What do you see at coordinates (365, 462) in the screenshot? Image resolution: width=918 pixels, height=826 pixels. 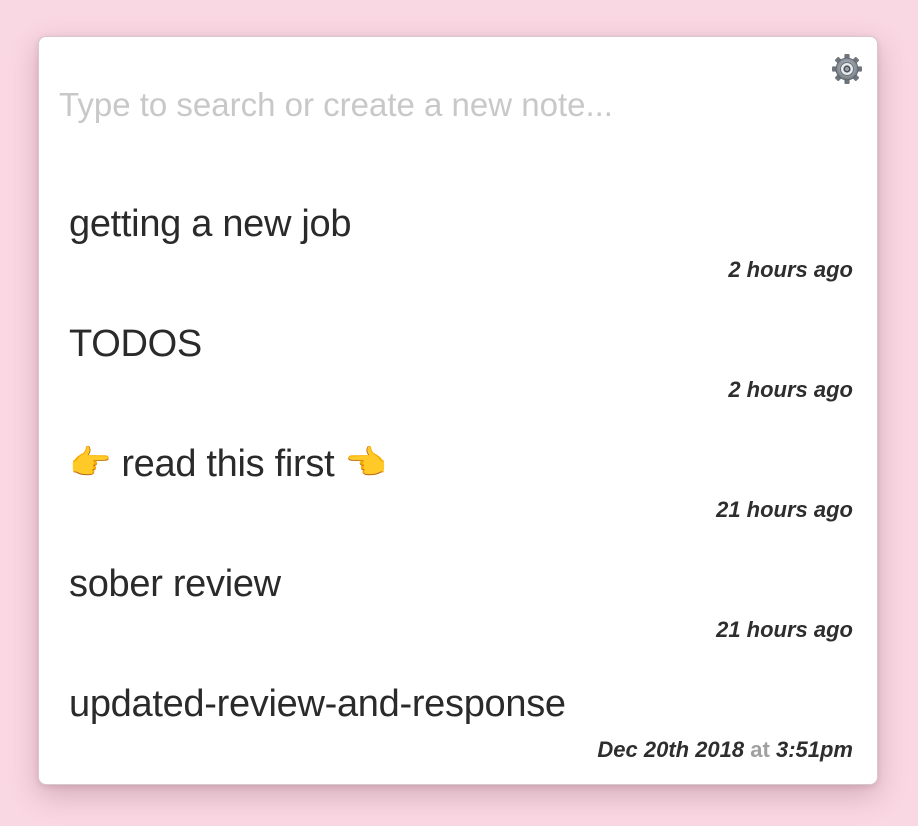 I see `pointing-left-emoji: 👈` at bounding box center [365, 462].